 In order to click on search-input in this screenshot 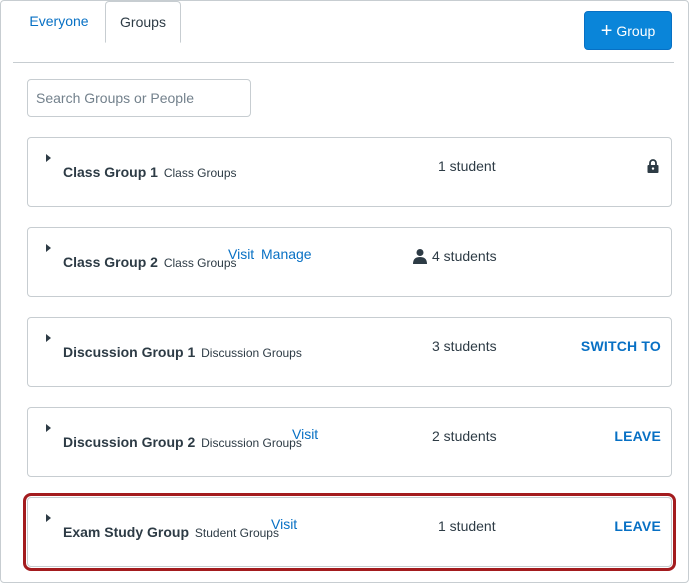, I will do `click(139, 98)`.